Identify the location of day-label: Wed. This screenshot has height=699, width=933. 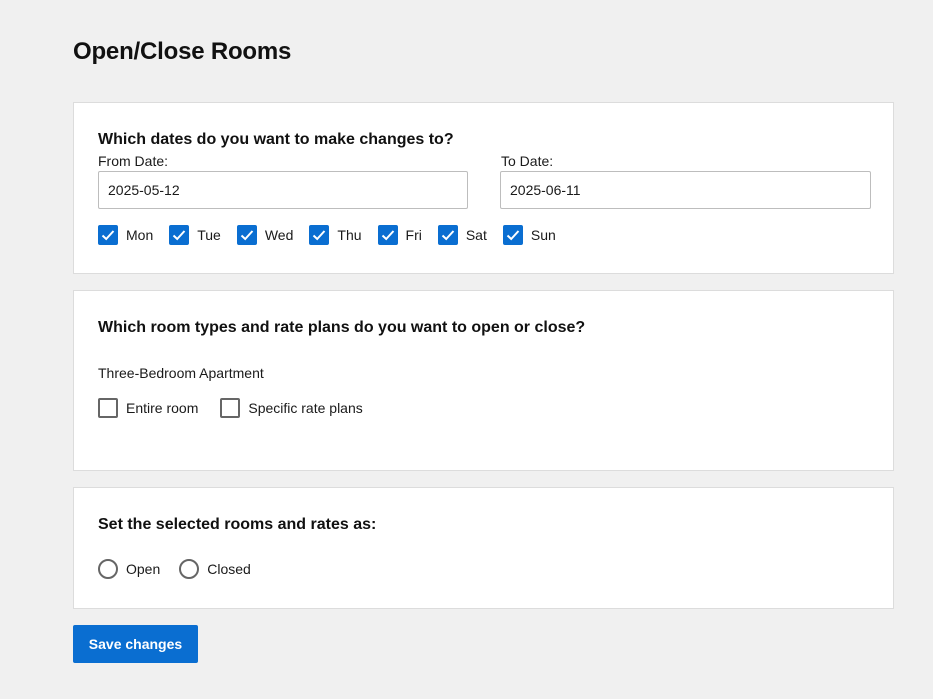
(279, 235).